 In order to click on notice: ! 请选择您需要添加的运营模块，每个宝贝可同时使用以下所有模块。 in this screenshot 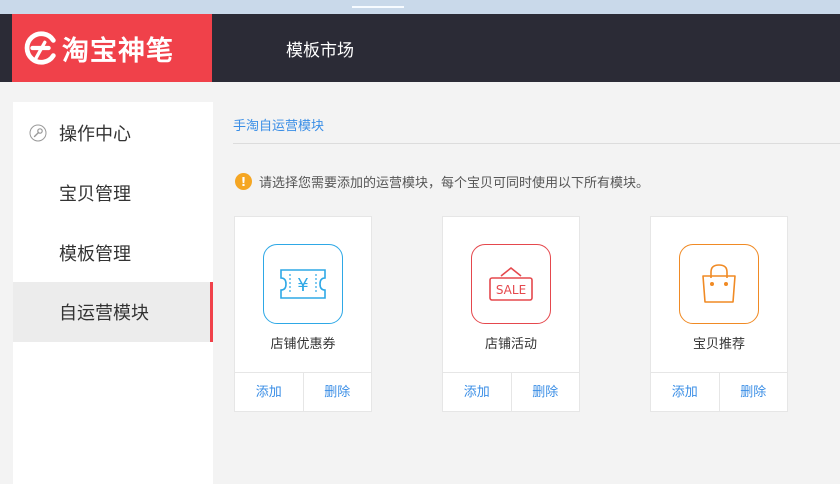, I will do `click(442, 181)`.